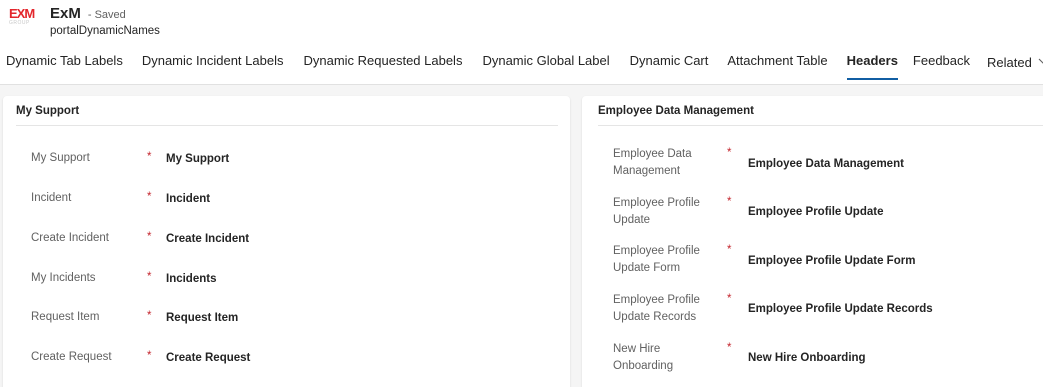 This screenshot has height=387, width=1043. What do you see at coordinates (632, 220) in the screenshot?
I see `label-line: Update` at bounding box center [632, 220].